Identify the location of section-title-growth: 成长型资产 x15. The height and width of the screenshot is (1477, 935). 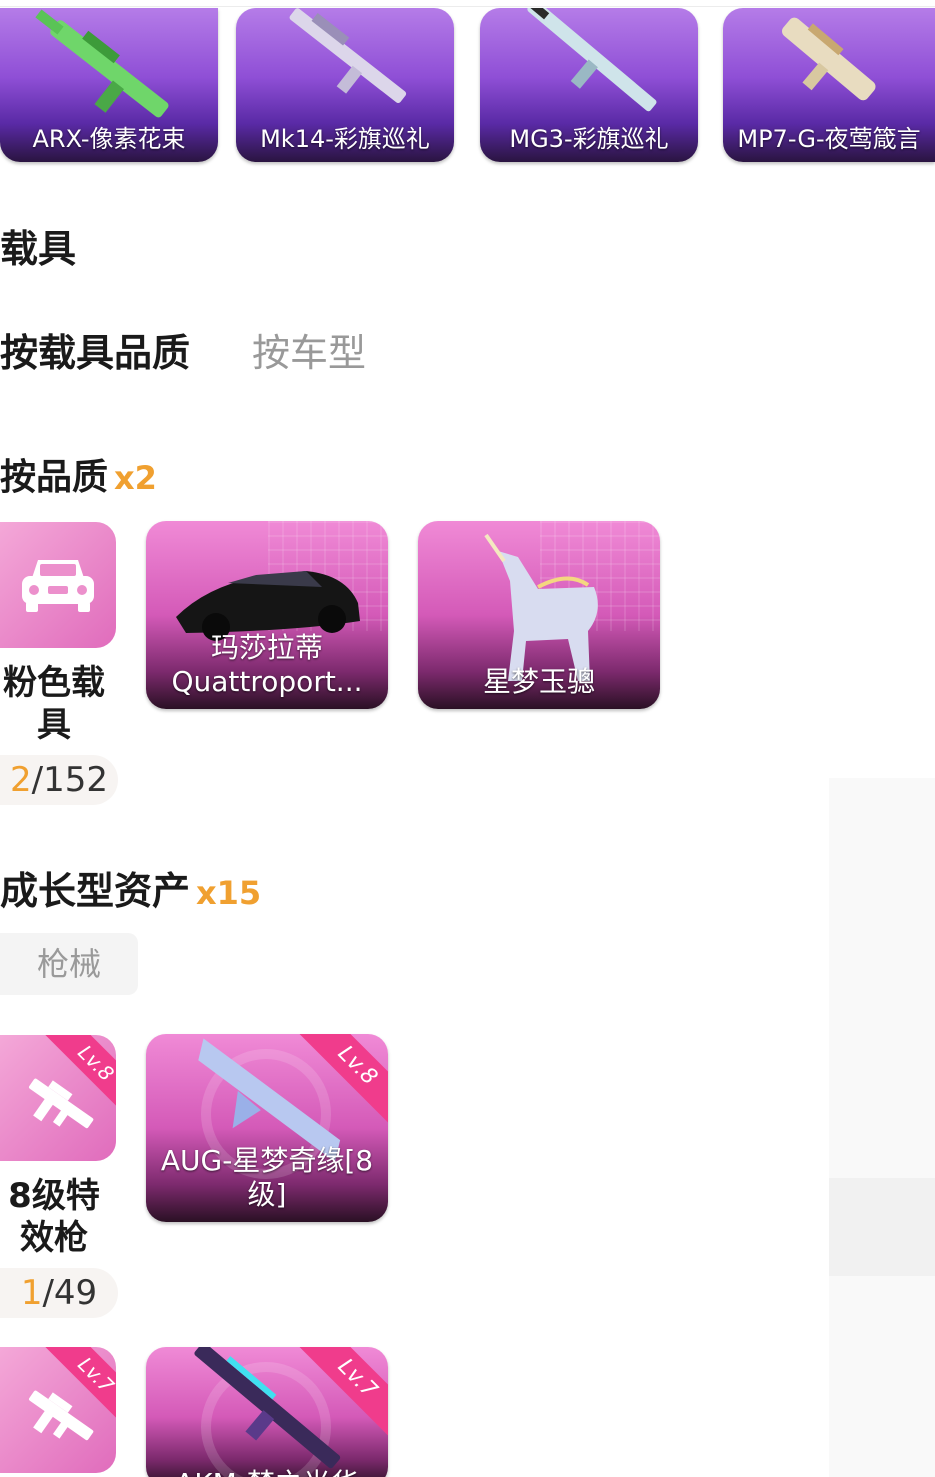
(130, 887).